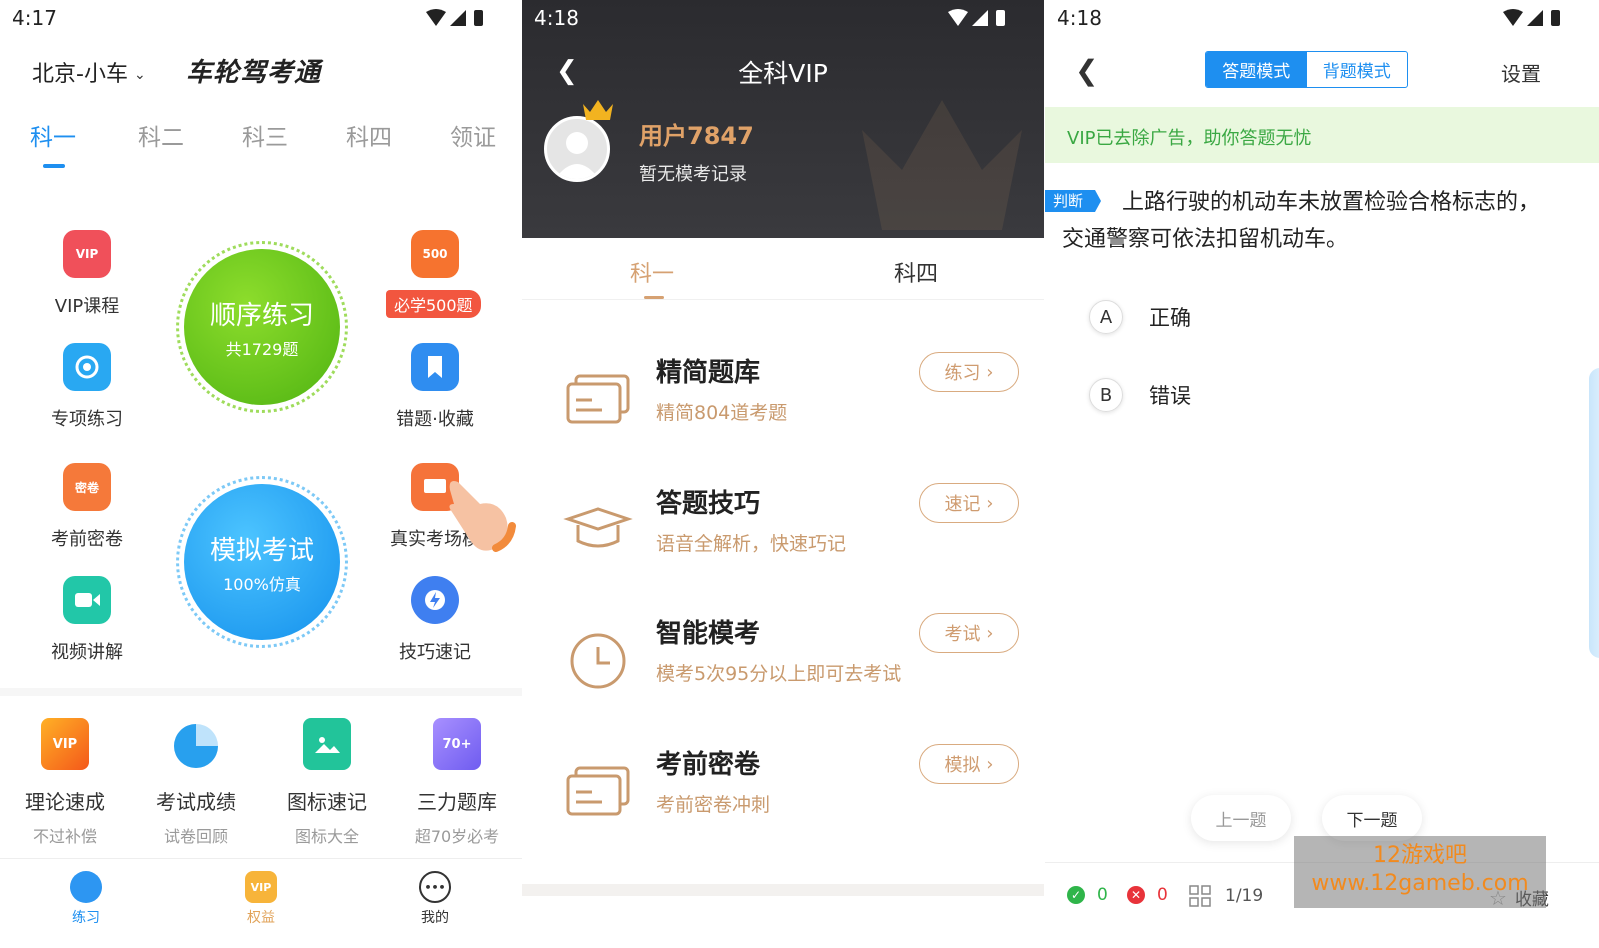 The image size is (1599, 948). Describe the element at coordinates (87, 254) in the screenshot. I see `vip-course-icon: VIP` at that location.